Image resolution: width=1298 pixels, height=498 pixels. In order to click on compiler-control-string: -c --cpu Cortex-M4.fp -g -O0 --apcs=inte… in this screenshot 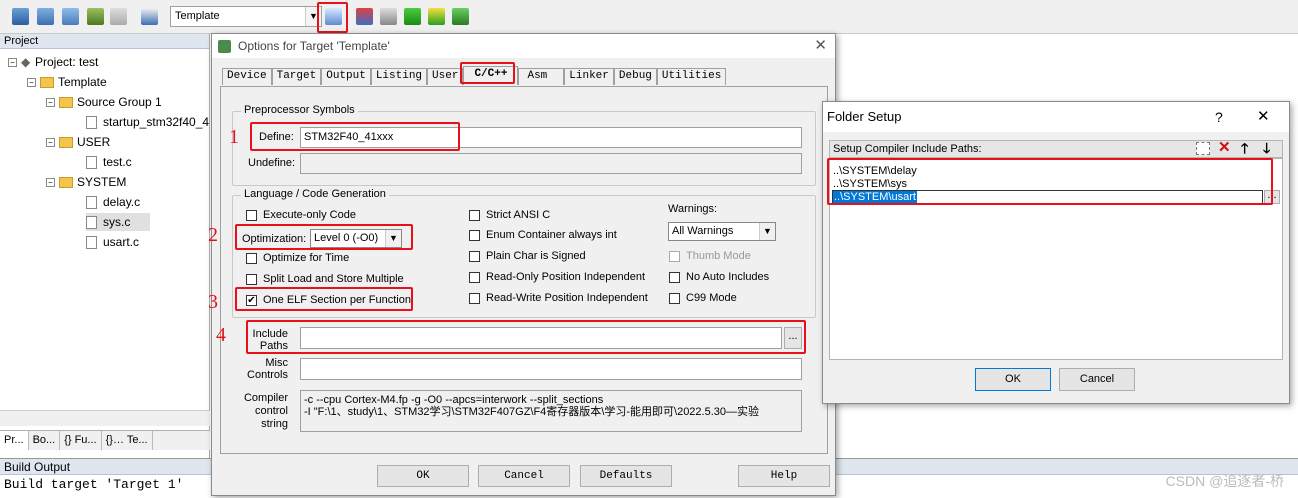, I will do `click(551, 411)`.